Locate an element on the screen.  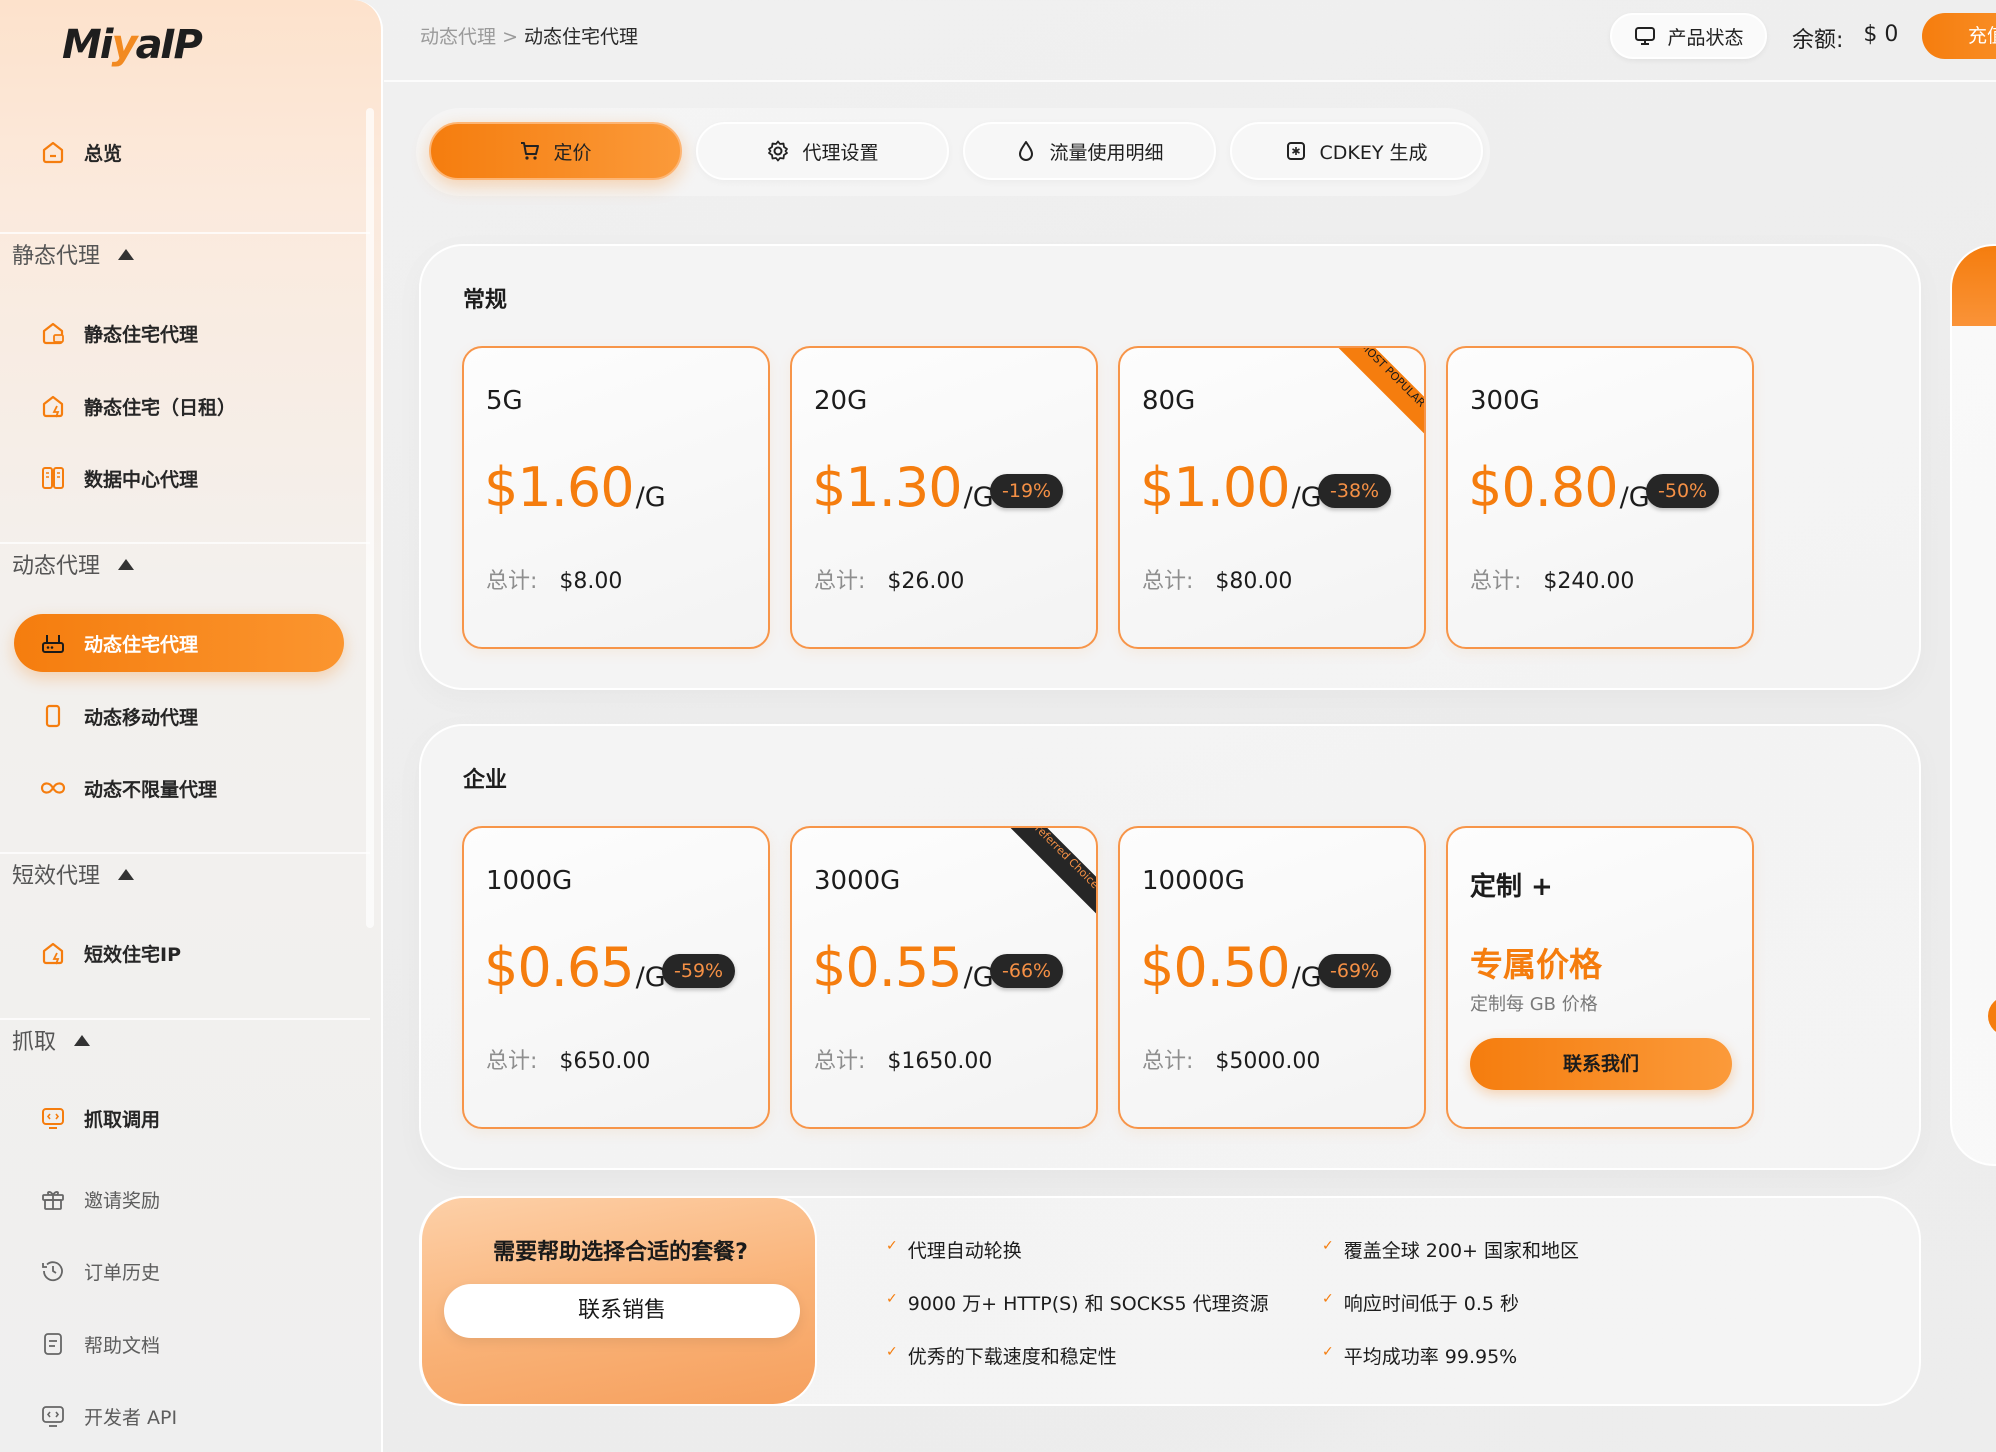
header-divider is located at coordinates (1190, 81).